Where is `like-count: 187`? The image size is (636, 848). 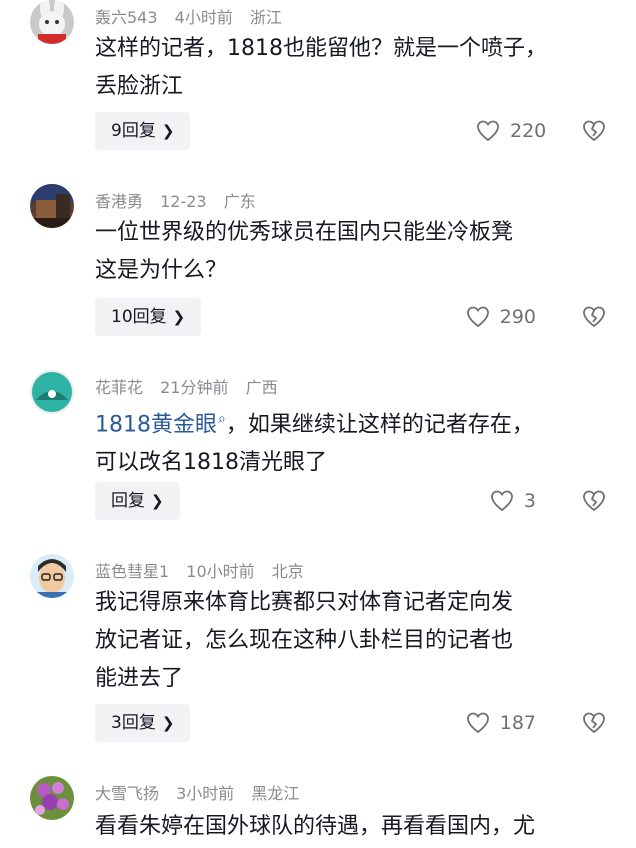
like-count: 187 is located at coordinates (517, 723).